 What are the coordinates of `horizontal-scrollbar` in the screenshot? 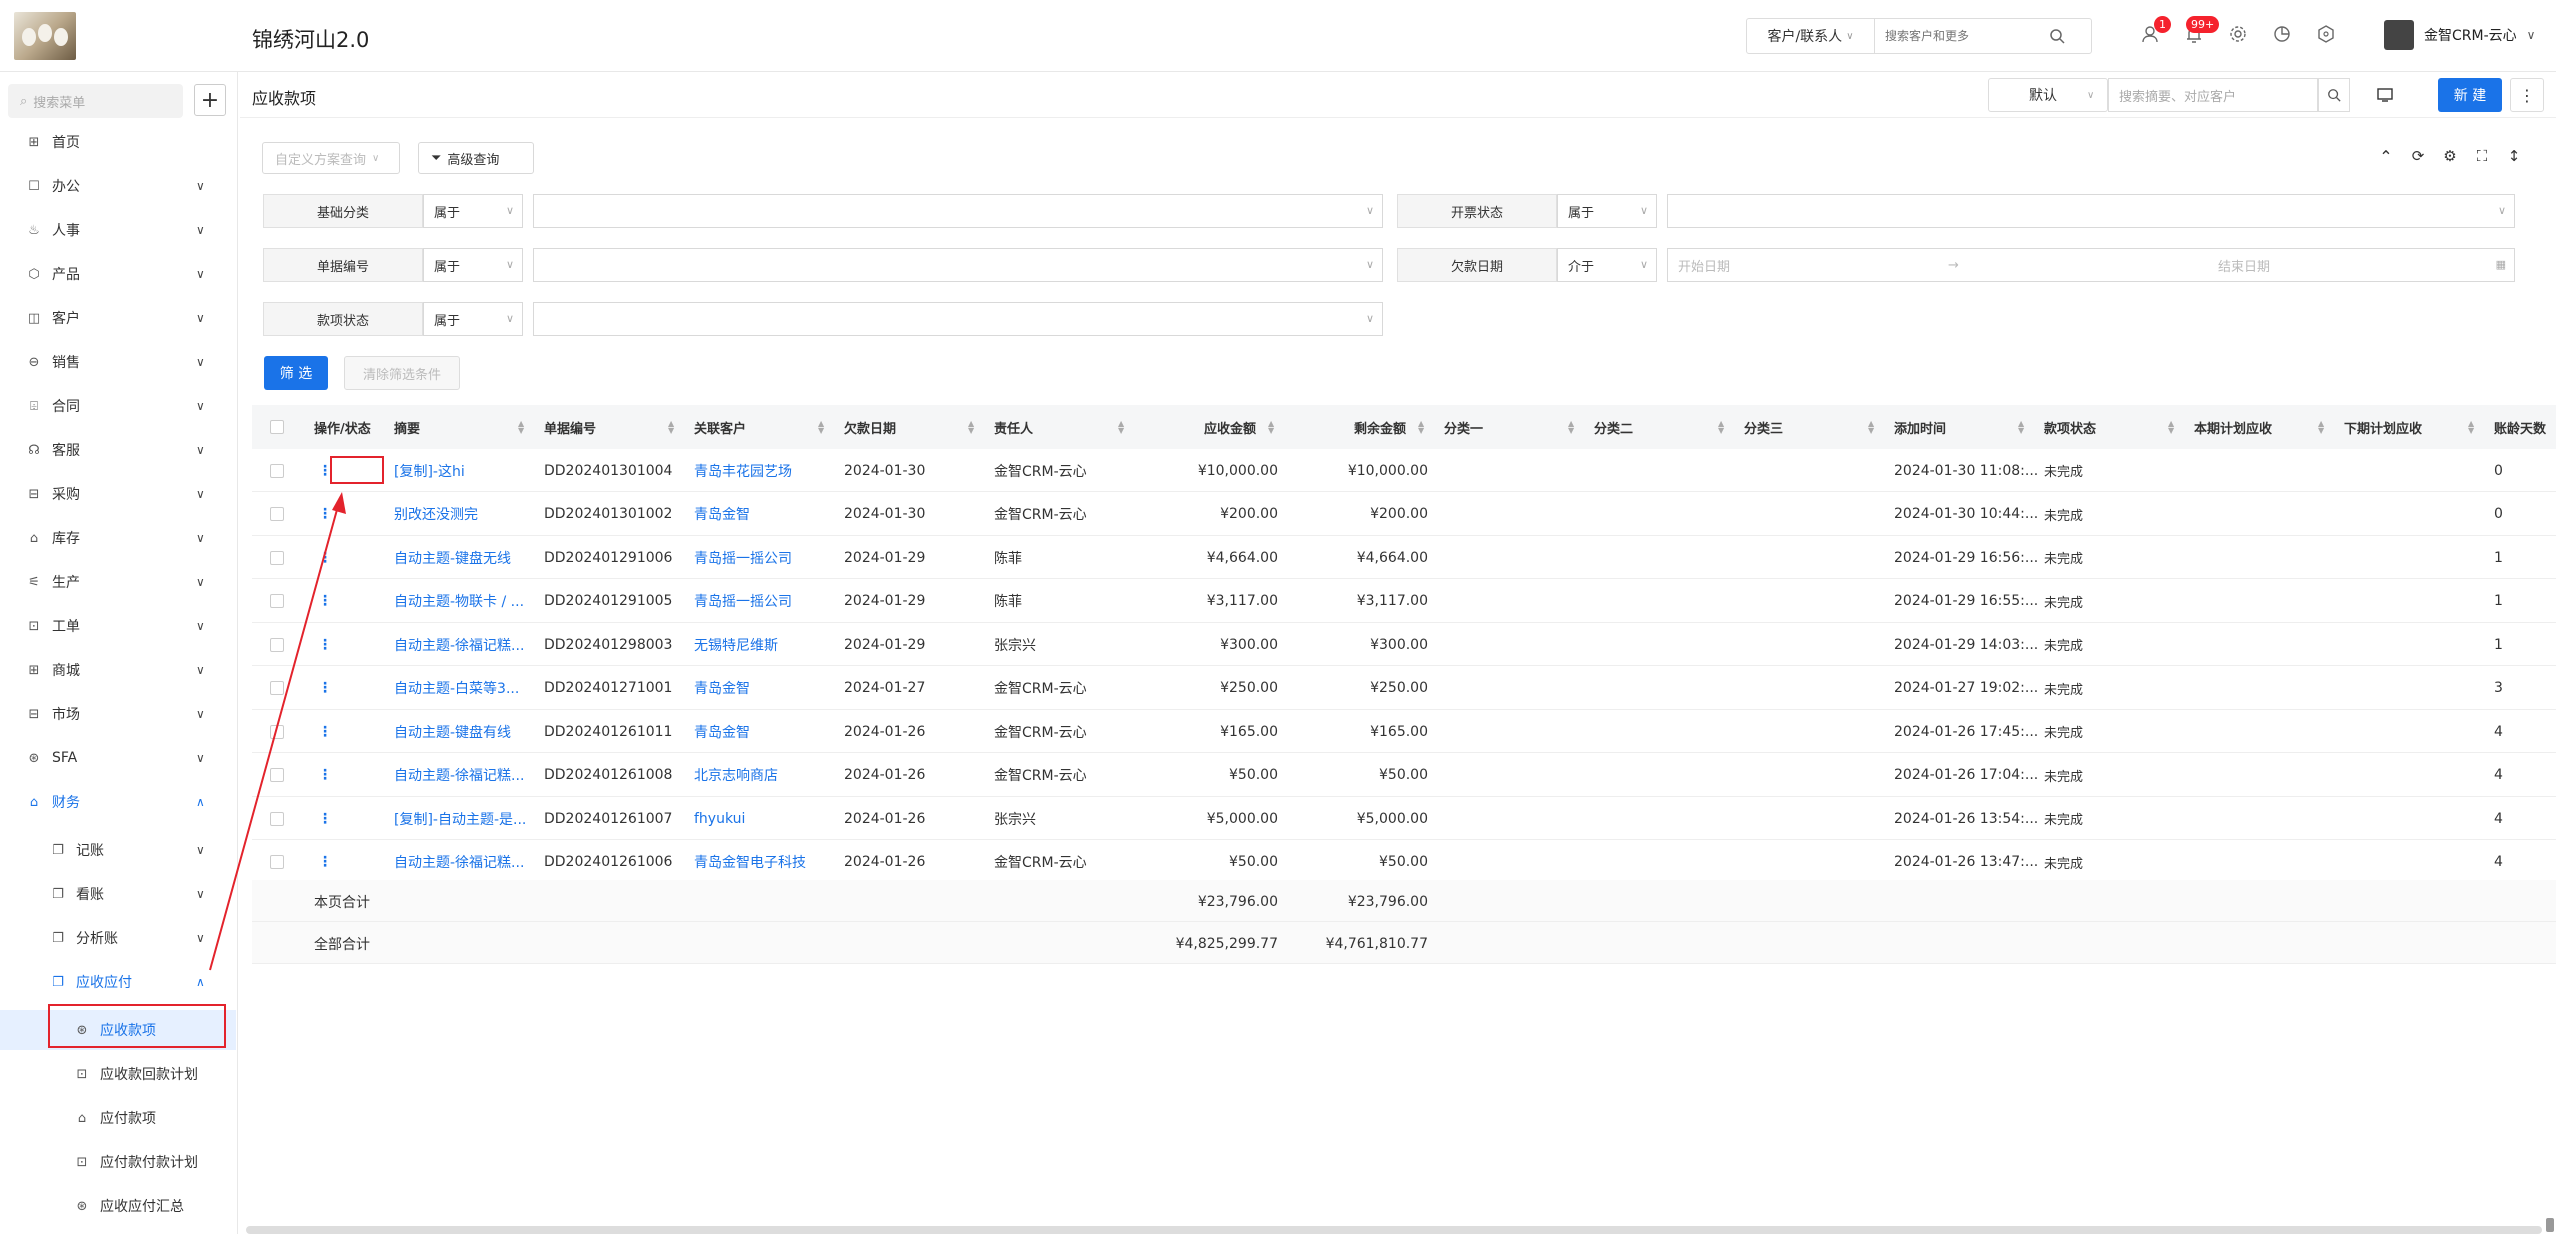 It's located at (1394, 1230).